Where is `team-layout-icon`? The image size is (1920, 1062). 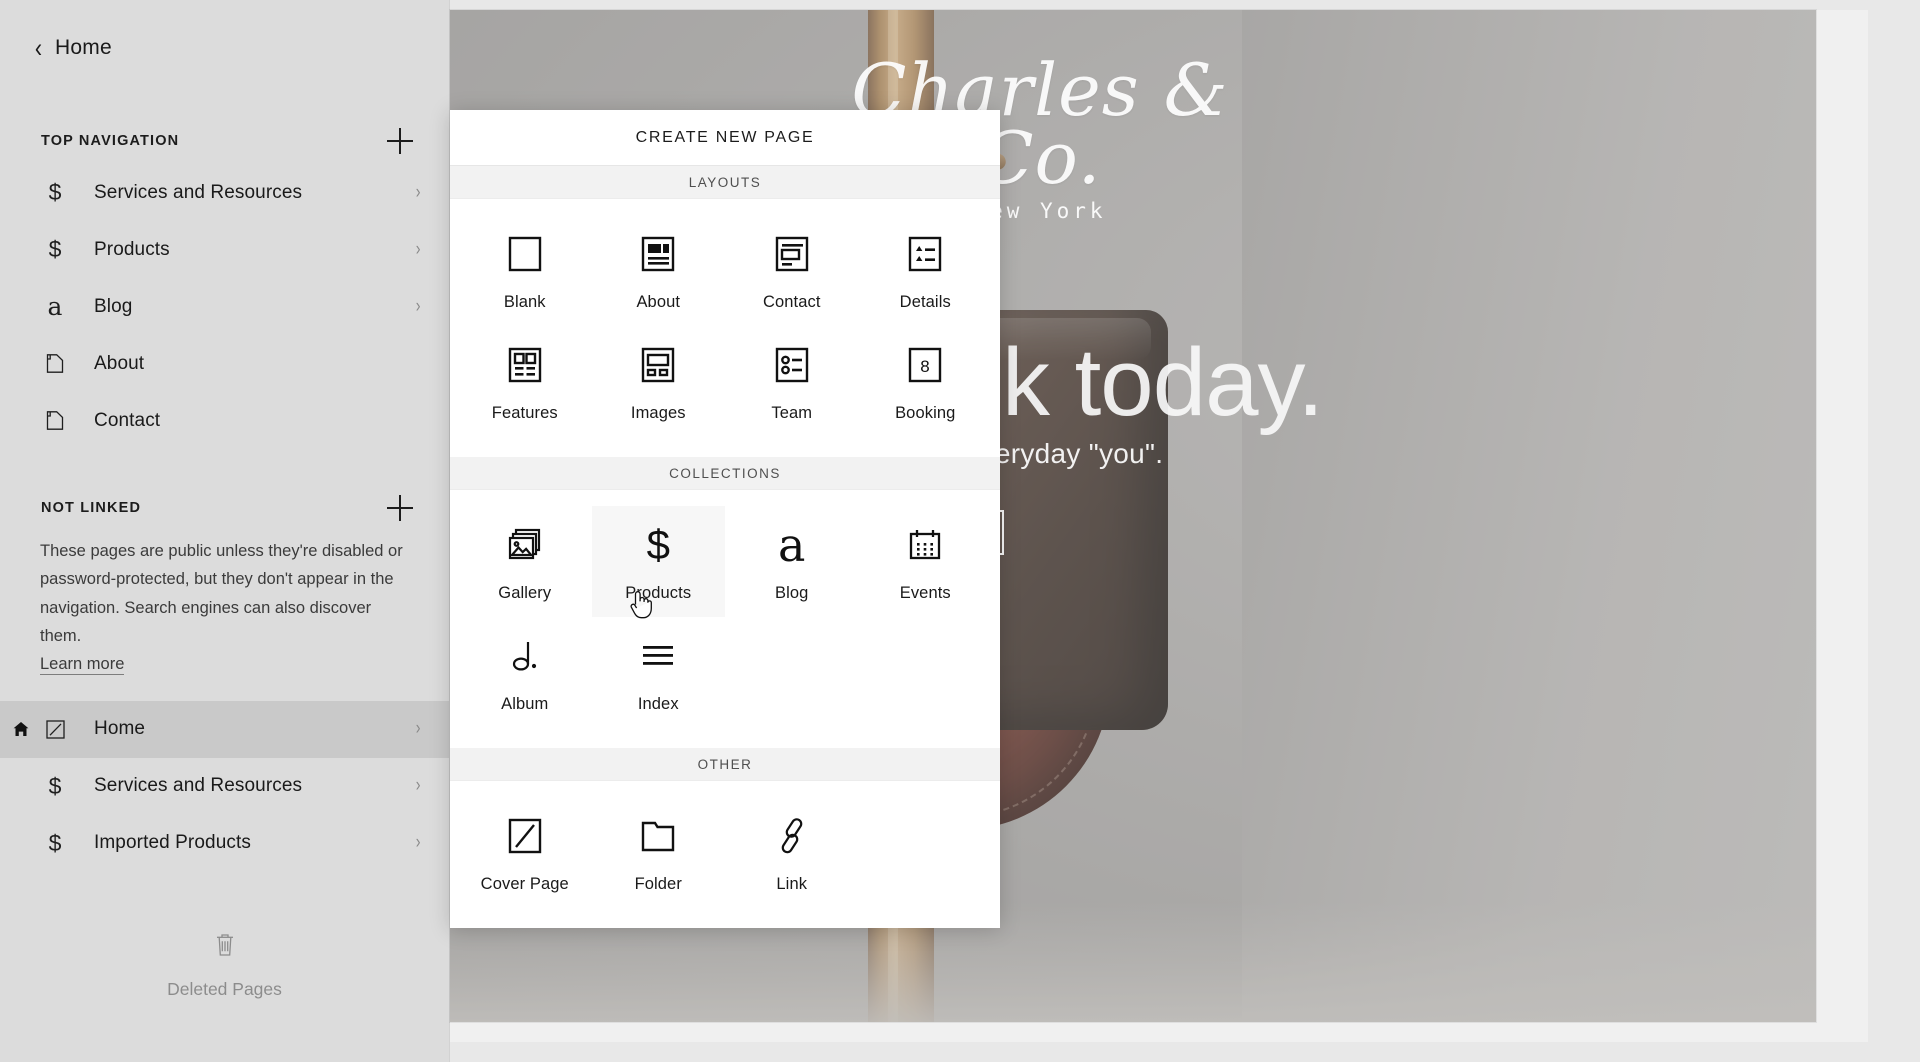 team-layout-icon is located at coordinates (792, 365).